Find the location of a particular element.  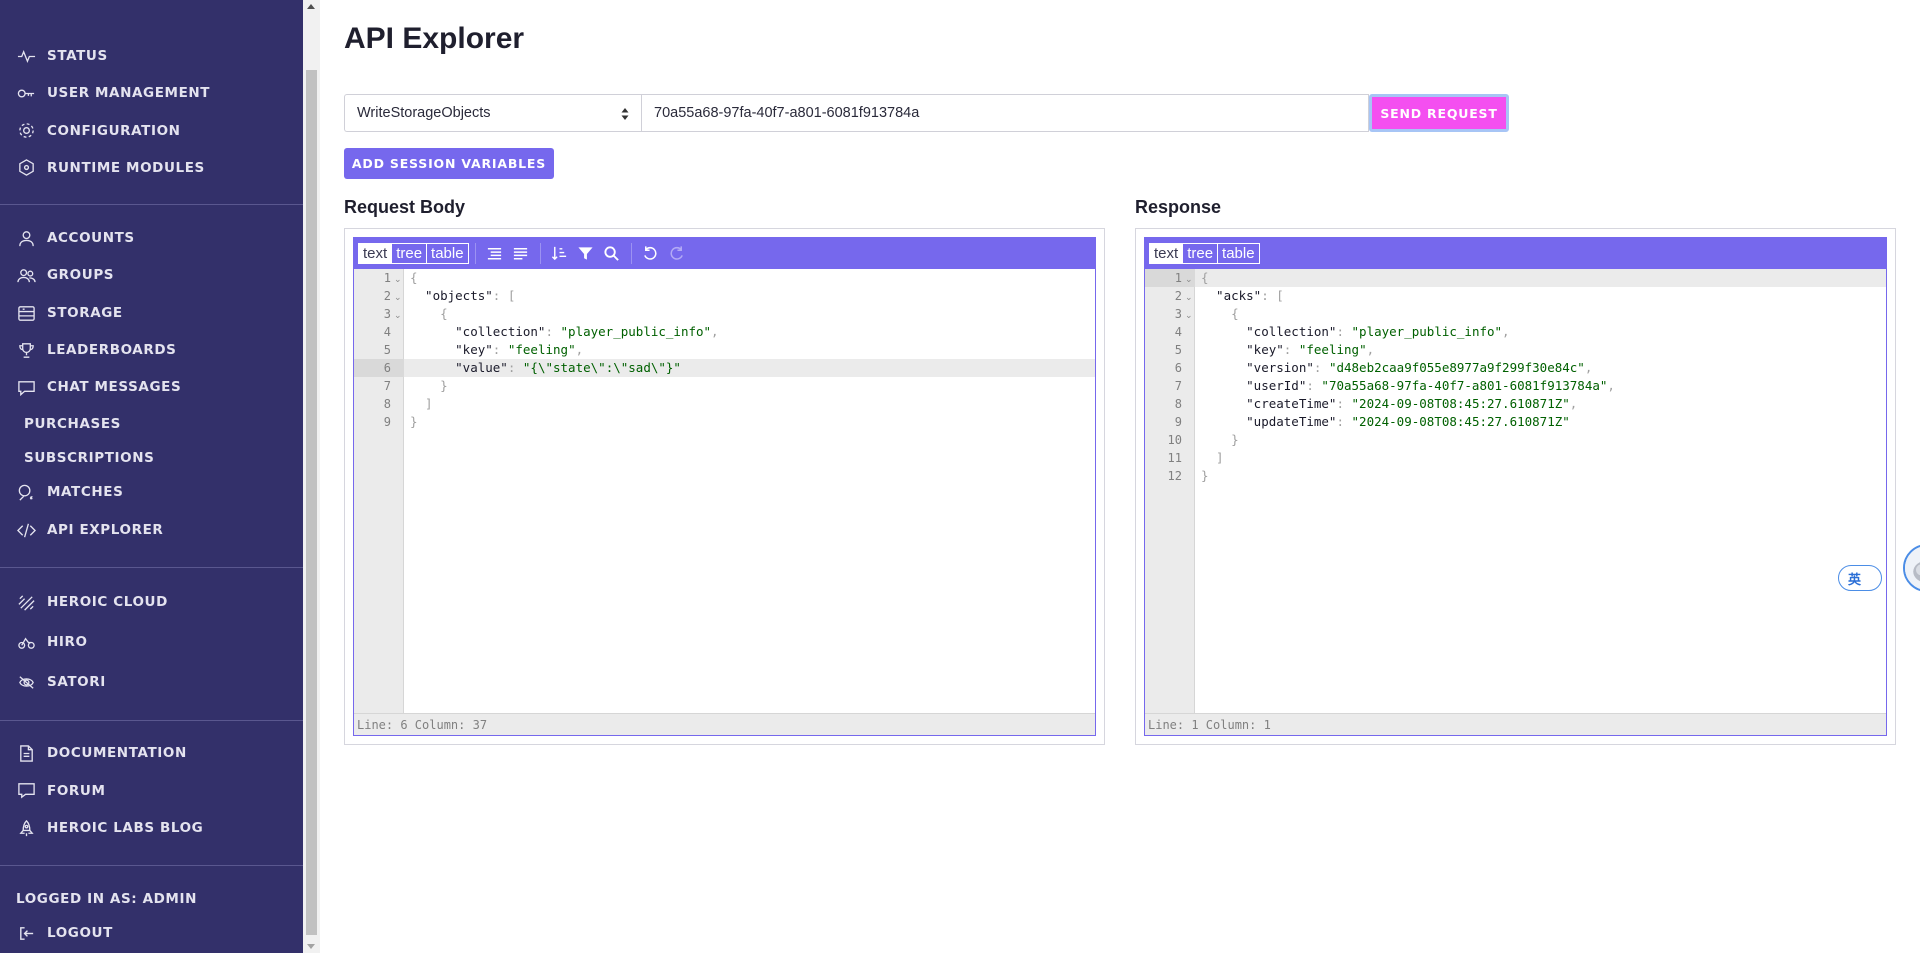

sidebar-item-leaderboards: LEADERBOARDS is located at coordinates (151, 350).